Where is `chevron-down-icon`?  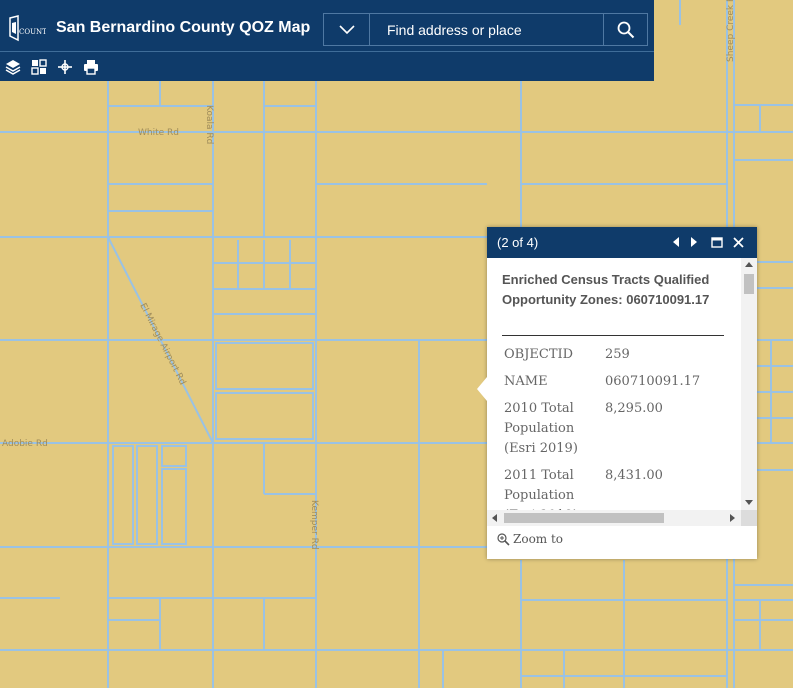
chevron-down-icon is located at coordinates (346, 29).